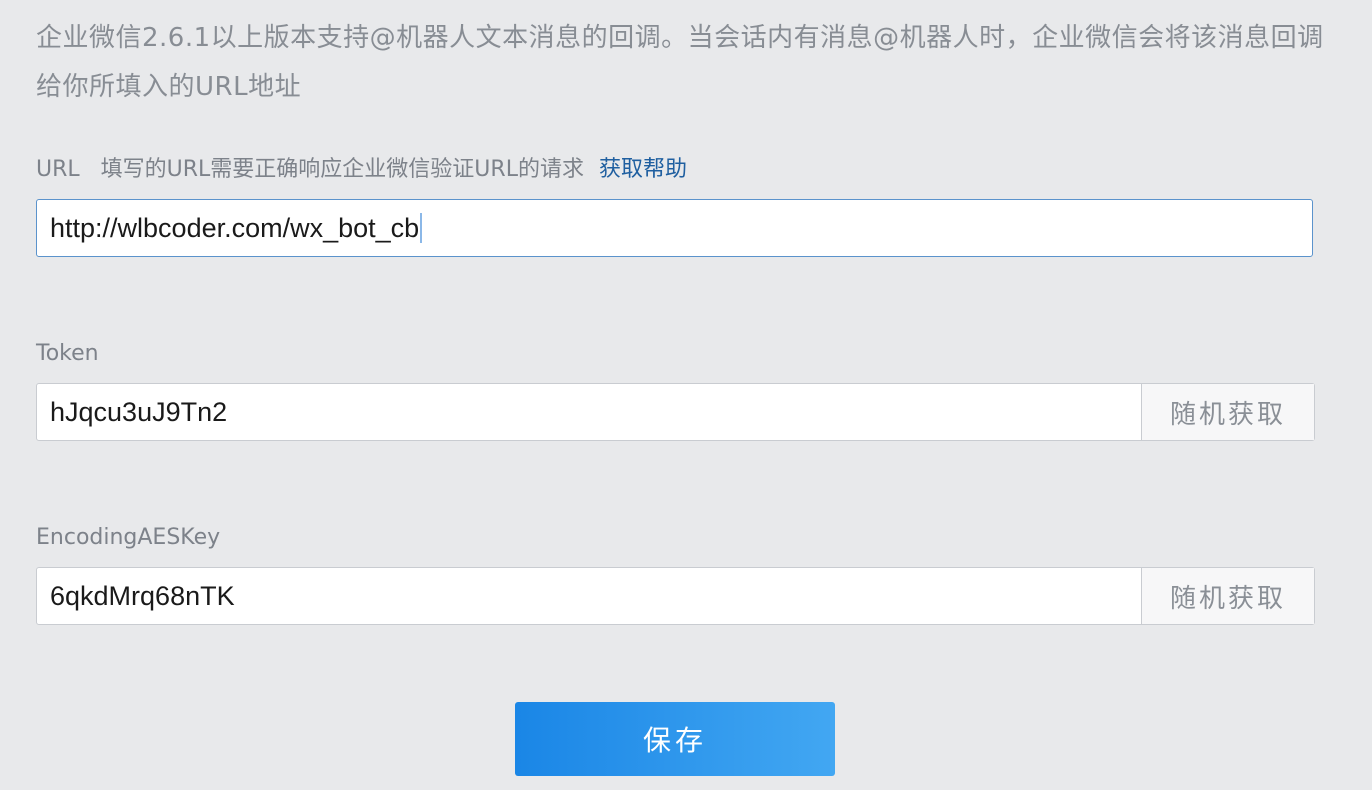 Image resolution: width=1372 pixels, height=790 pixels. I want to click on url-input: http://wlbcoder.com/wx_bot_cb, so click(674, 228).